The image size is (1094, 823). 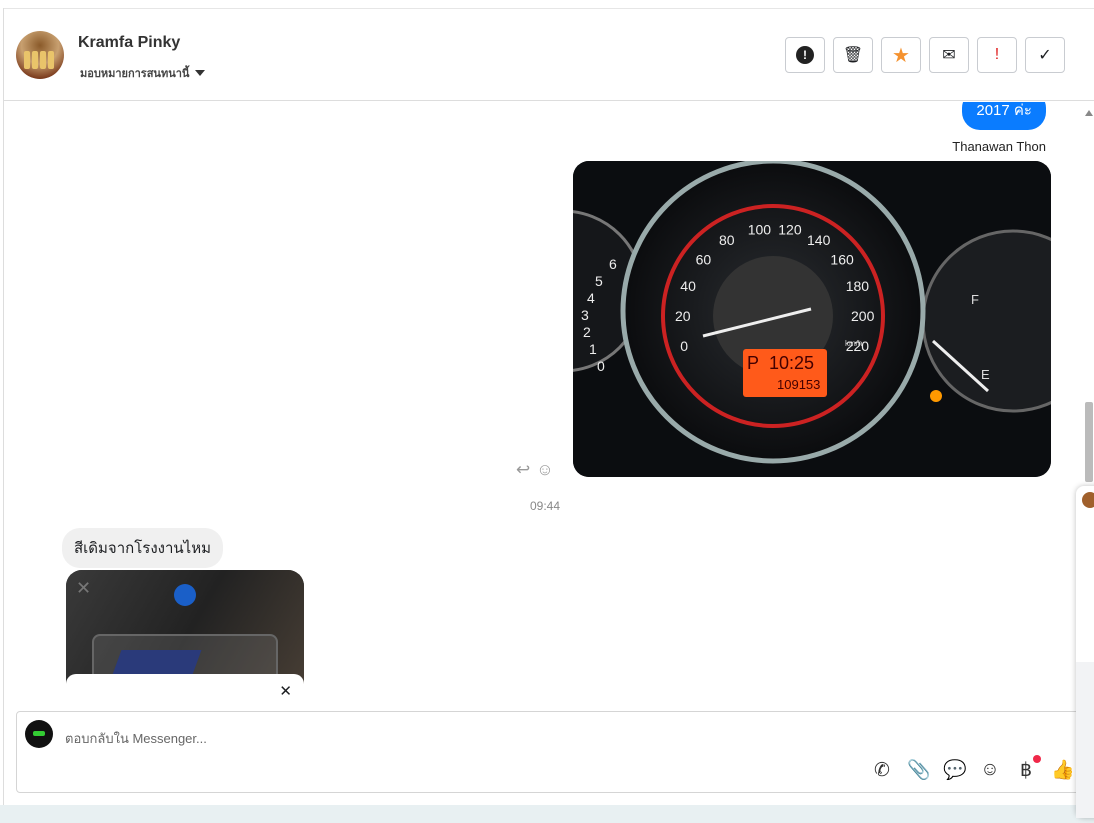 I want to click on speed-tick: 120, so click(x=790, y=229).